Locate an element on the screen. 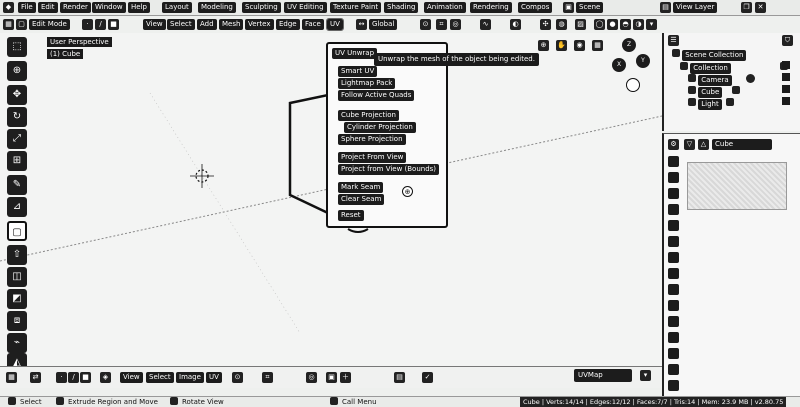 The image size is (800, 407). mode-selector: Edit Mode is located at coordinates (49, 24).